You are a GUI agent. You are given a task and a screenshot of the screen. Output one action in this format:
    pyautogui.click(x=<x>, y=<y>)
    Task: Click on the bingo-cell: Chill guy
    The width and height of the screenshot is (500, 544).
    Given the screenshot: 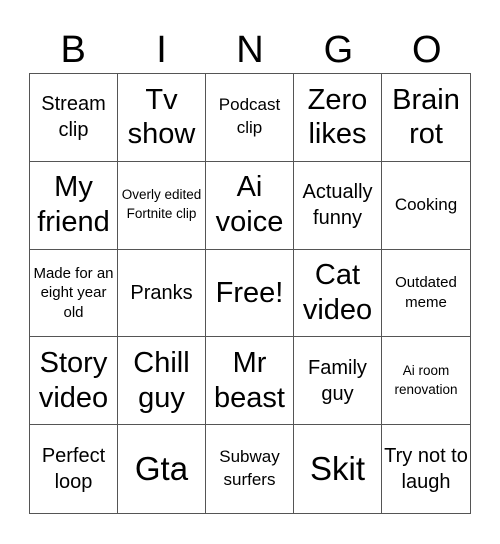 What is the action you would take?
    pyautogui.click(x=162, y=381)
    